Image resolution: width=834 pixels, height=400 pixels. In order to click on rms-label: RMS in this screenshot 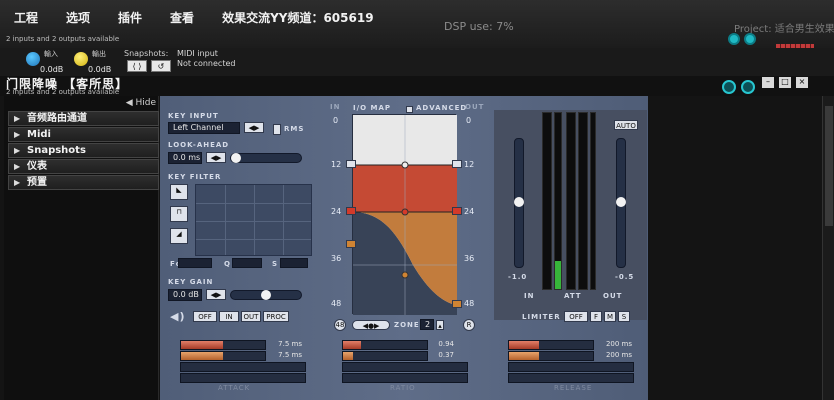, I will do `click(294, 129)`.